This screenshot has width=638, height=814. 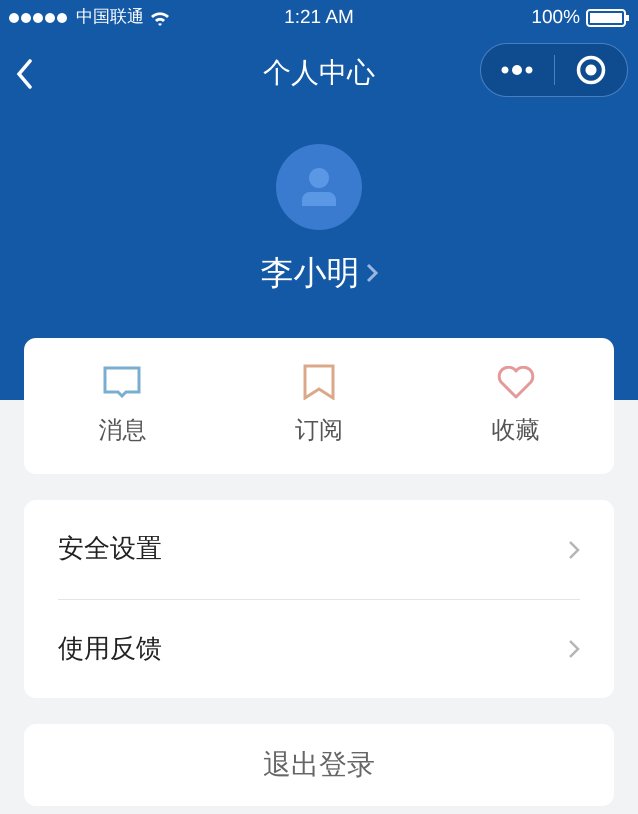 I want to click on logout-button: 退出登录, so click(x=319, y=765).